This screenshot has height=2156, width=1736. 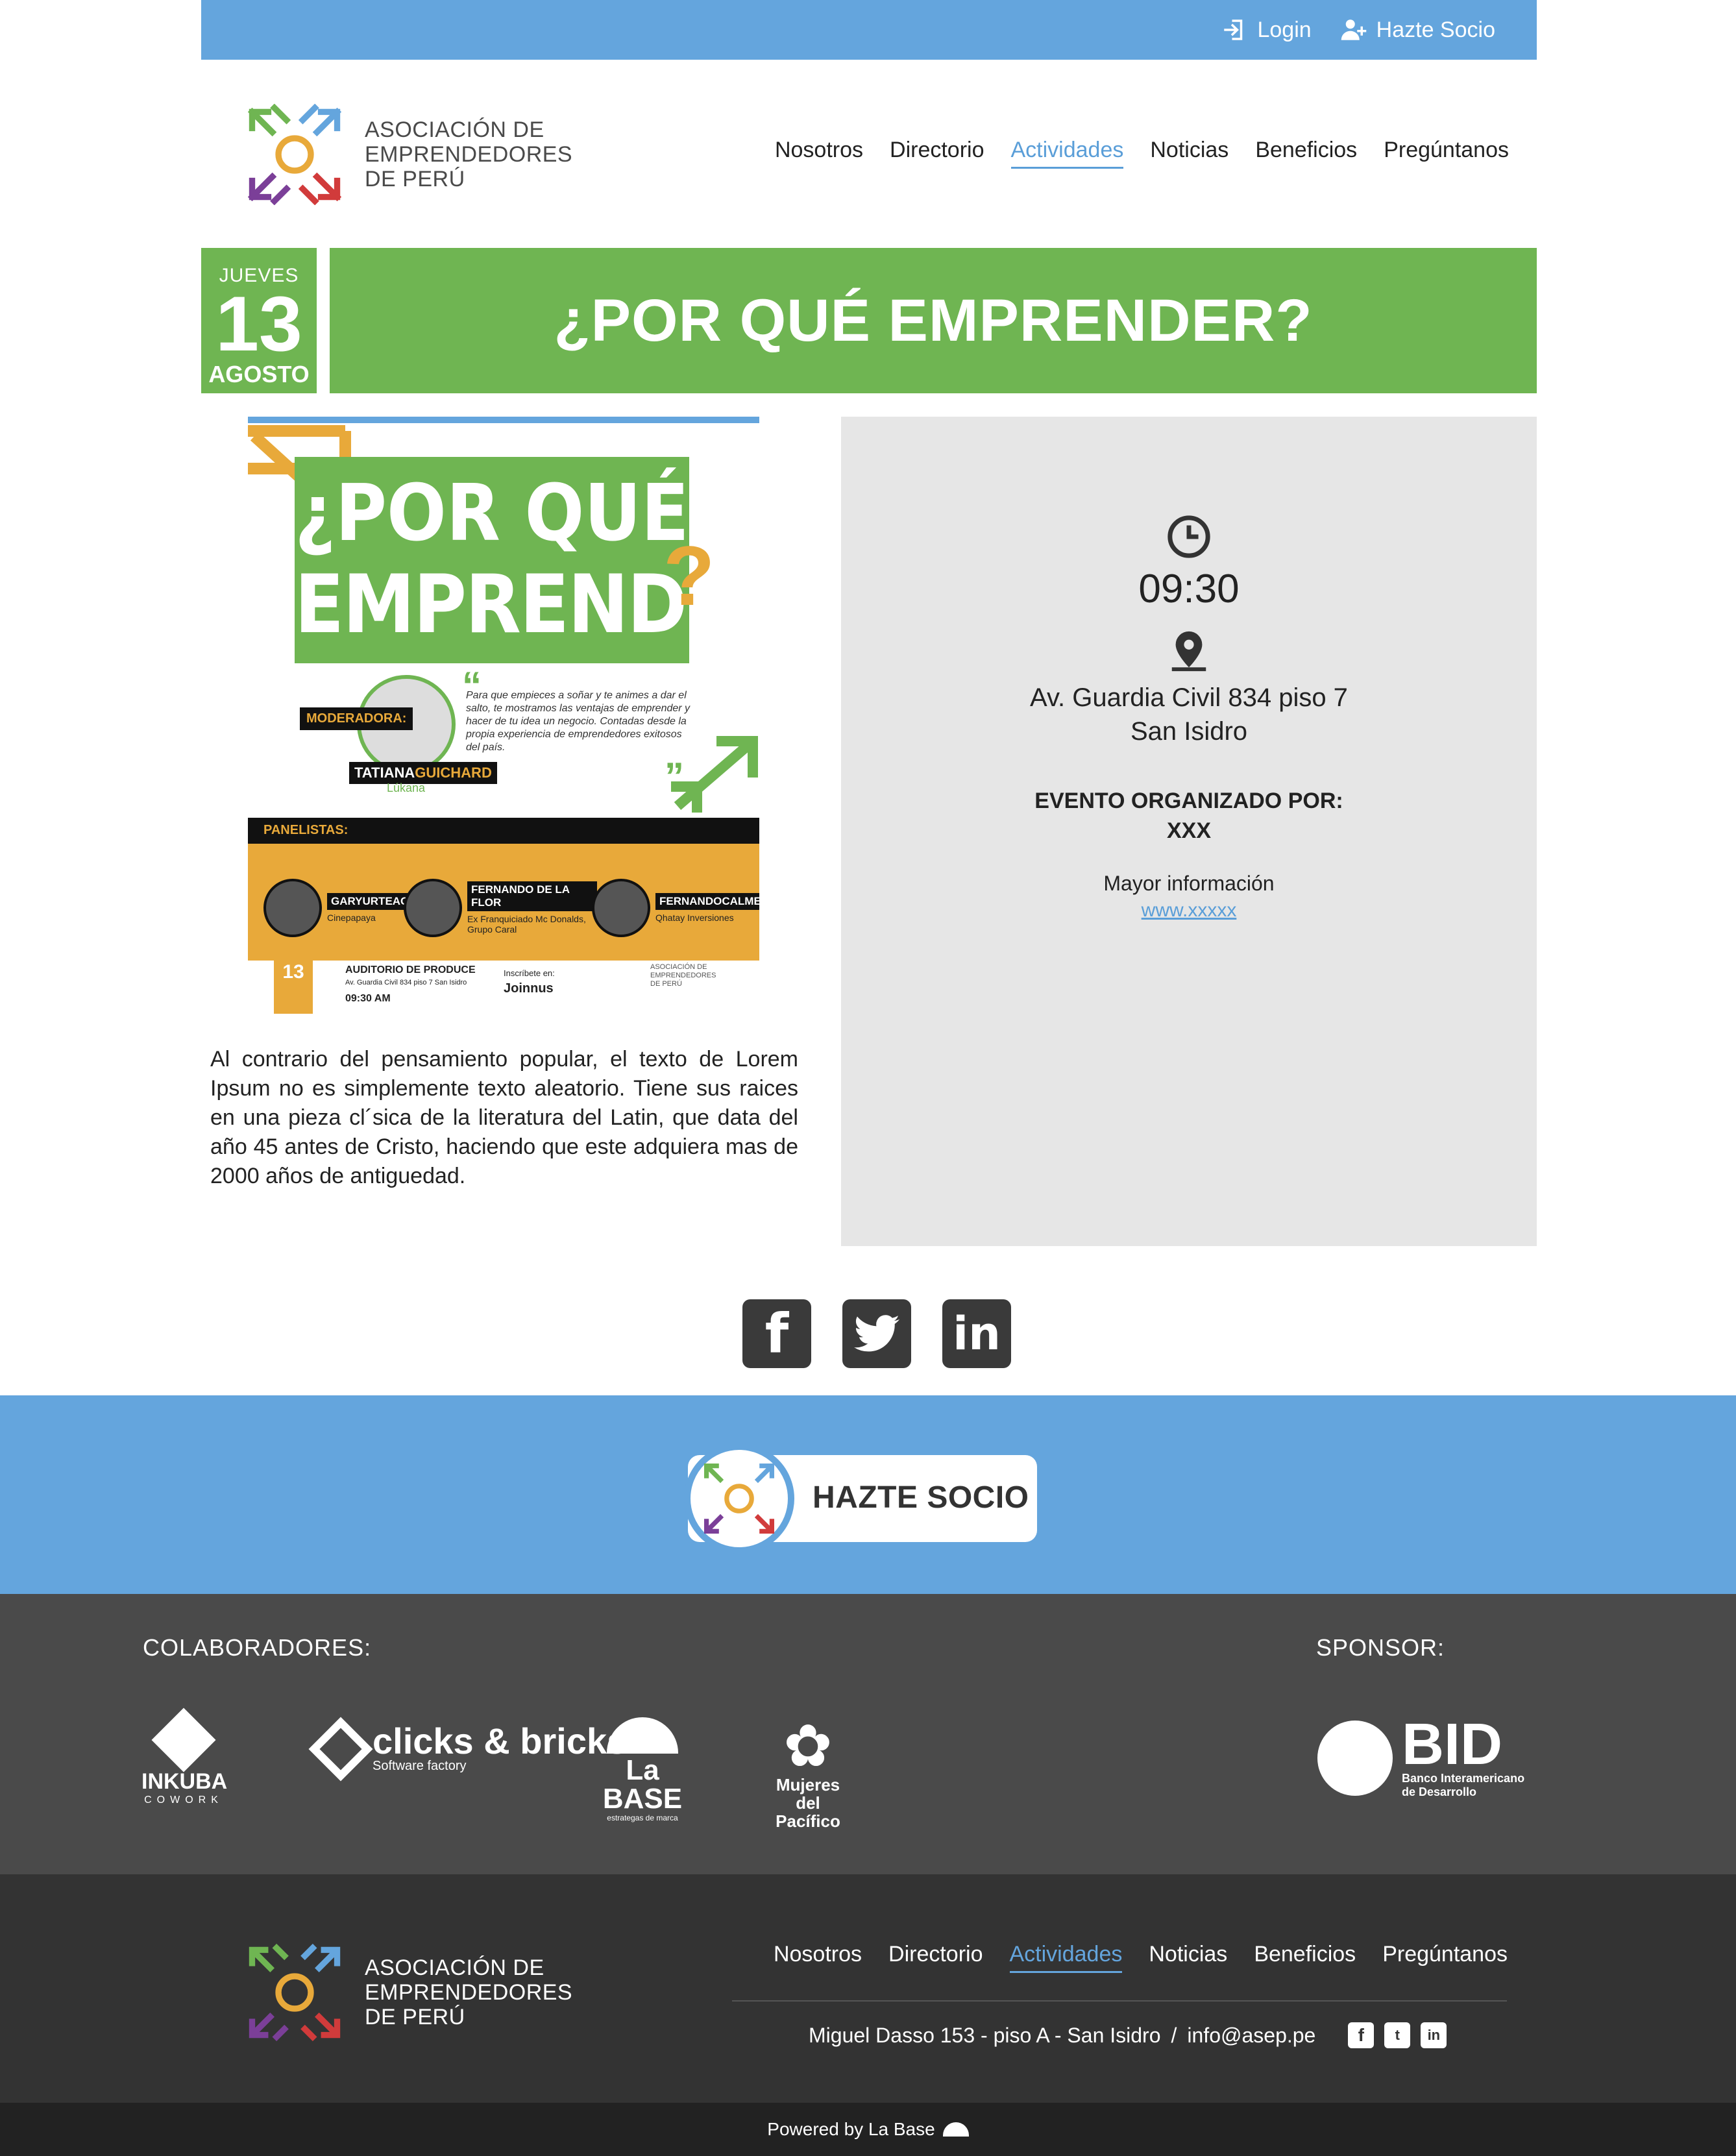 What do you see at coordinates (1188, 651) in the screenshot?
I see `location-pin-icon` at bounding box center [1188, 651].